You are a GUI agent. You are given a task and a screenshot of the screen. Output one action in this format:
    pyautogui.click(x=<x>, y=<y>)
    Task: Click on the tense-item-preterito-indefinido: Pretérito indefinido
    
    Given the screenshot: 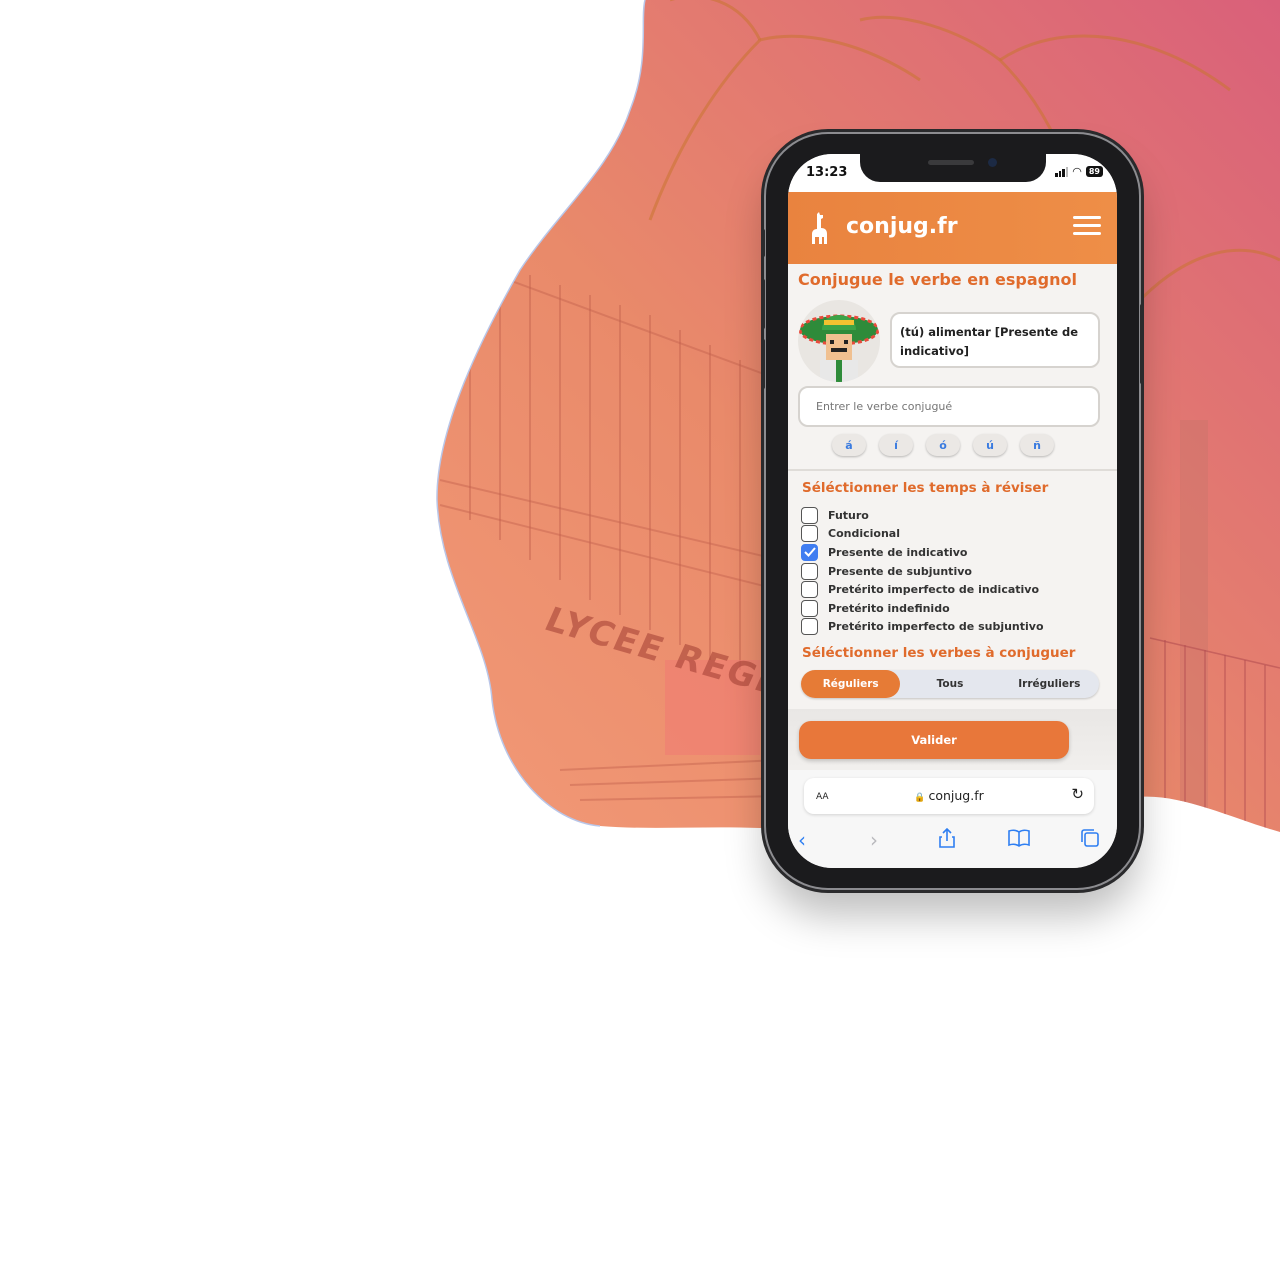 What is the action you would take?
    pyautogui.click(x=922, y=608)
    